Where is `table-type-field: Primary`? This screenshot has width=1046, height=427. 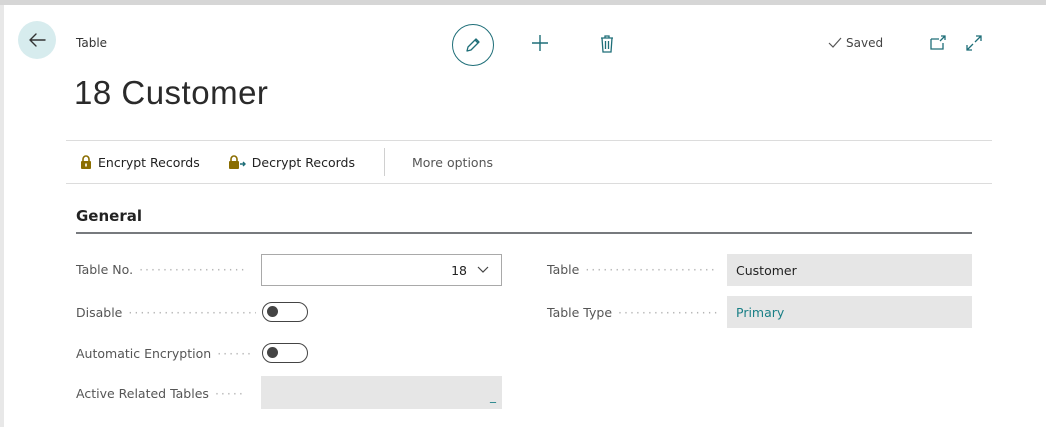
table-type-field: Primary is located at coordinates (849, 312).